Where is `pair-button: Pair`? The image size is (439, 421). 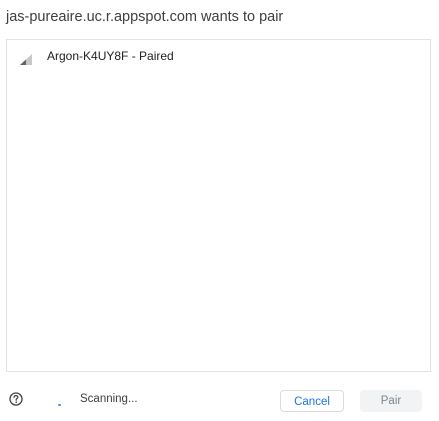 pair-button: Pair is located at coordinates (391, 401).